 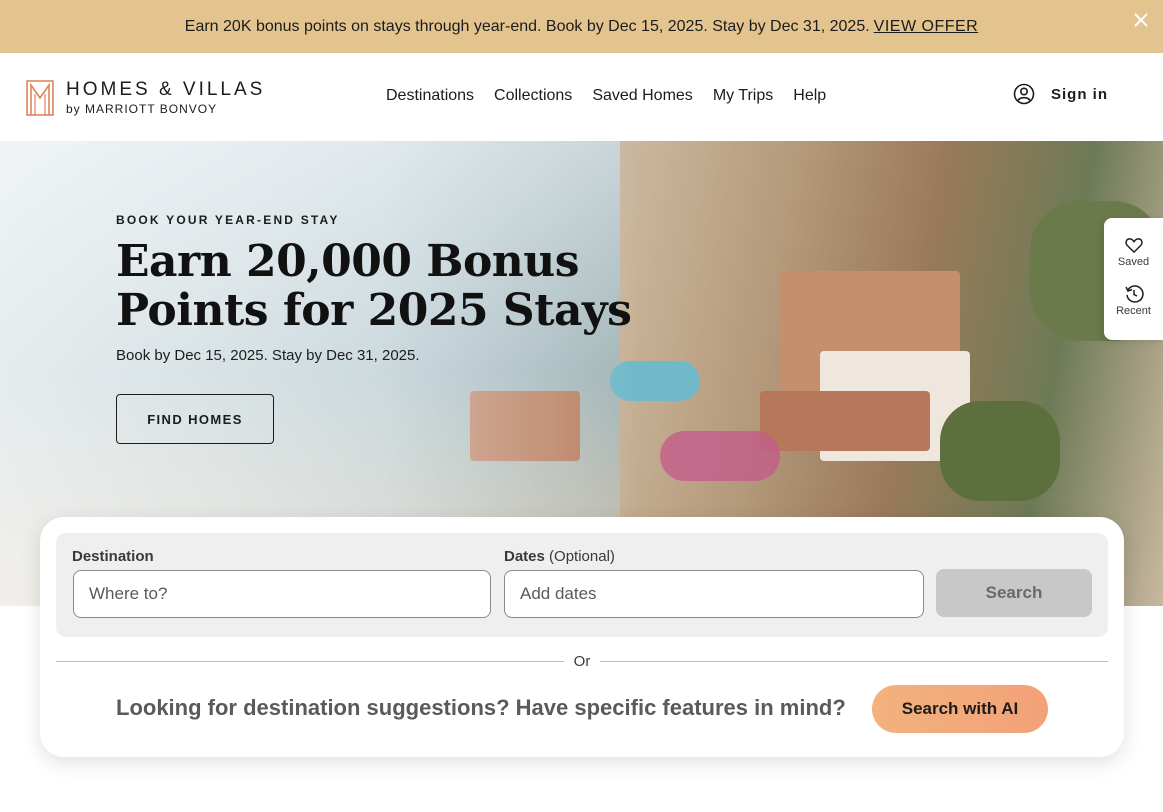 What do you see at coordinates (1133, 246) in the screenshot?
I see `heart-icon` at bounding box center [1133, 246].